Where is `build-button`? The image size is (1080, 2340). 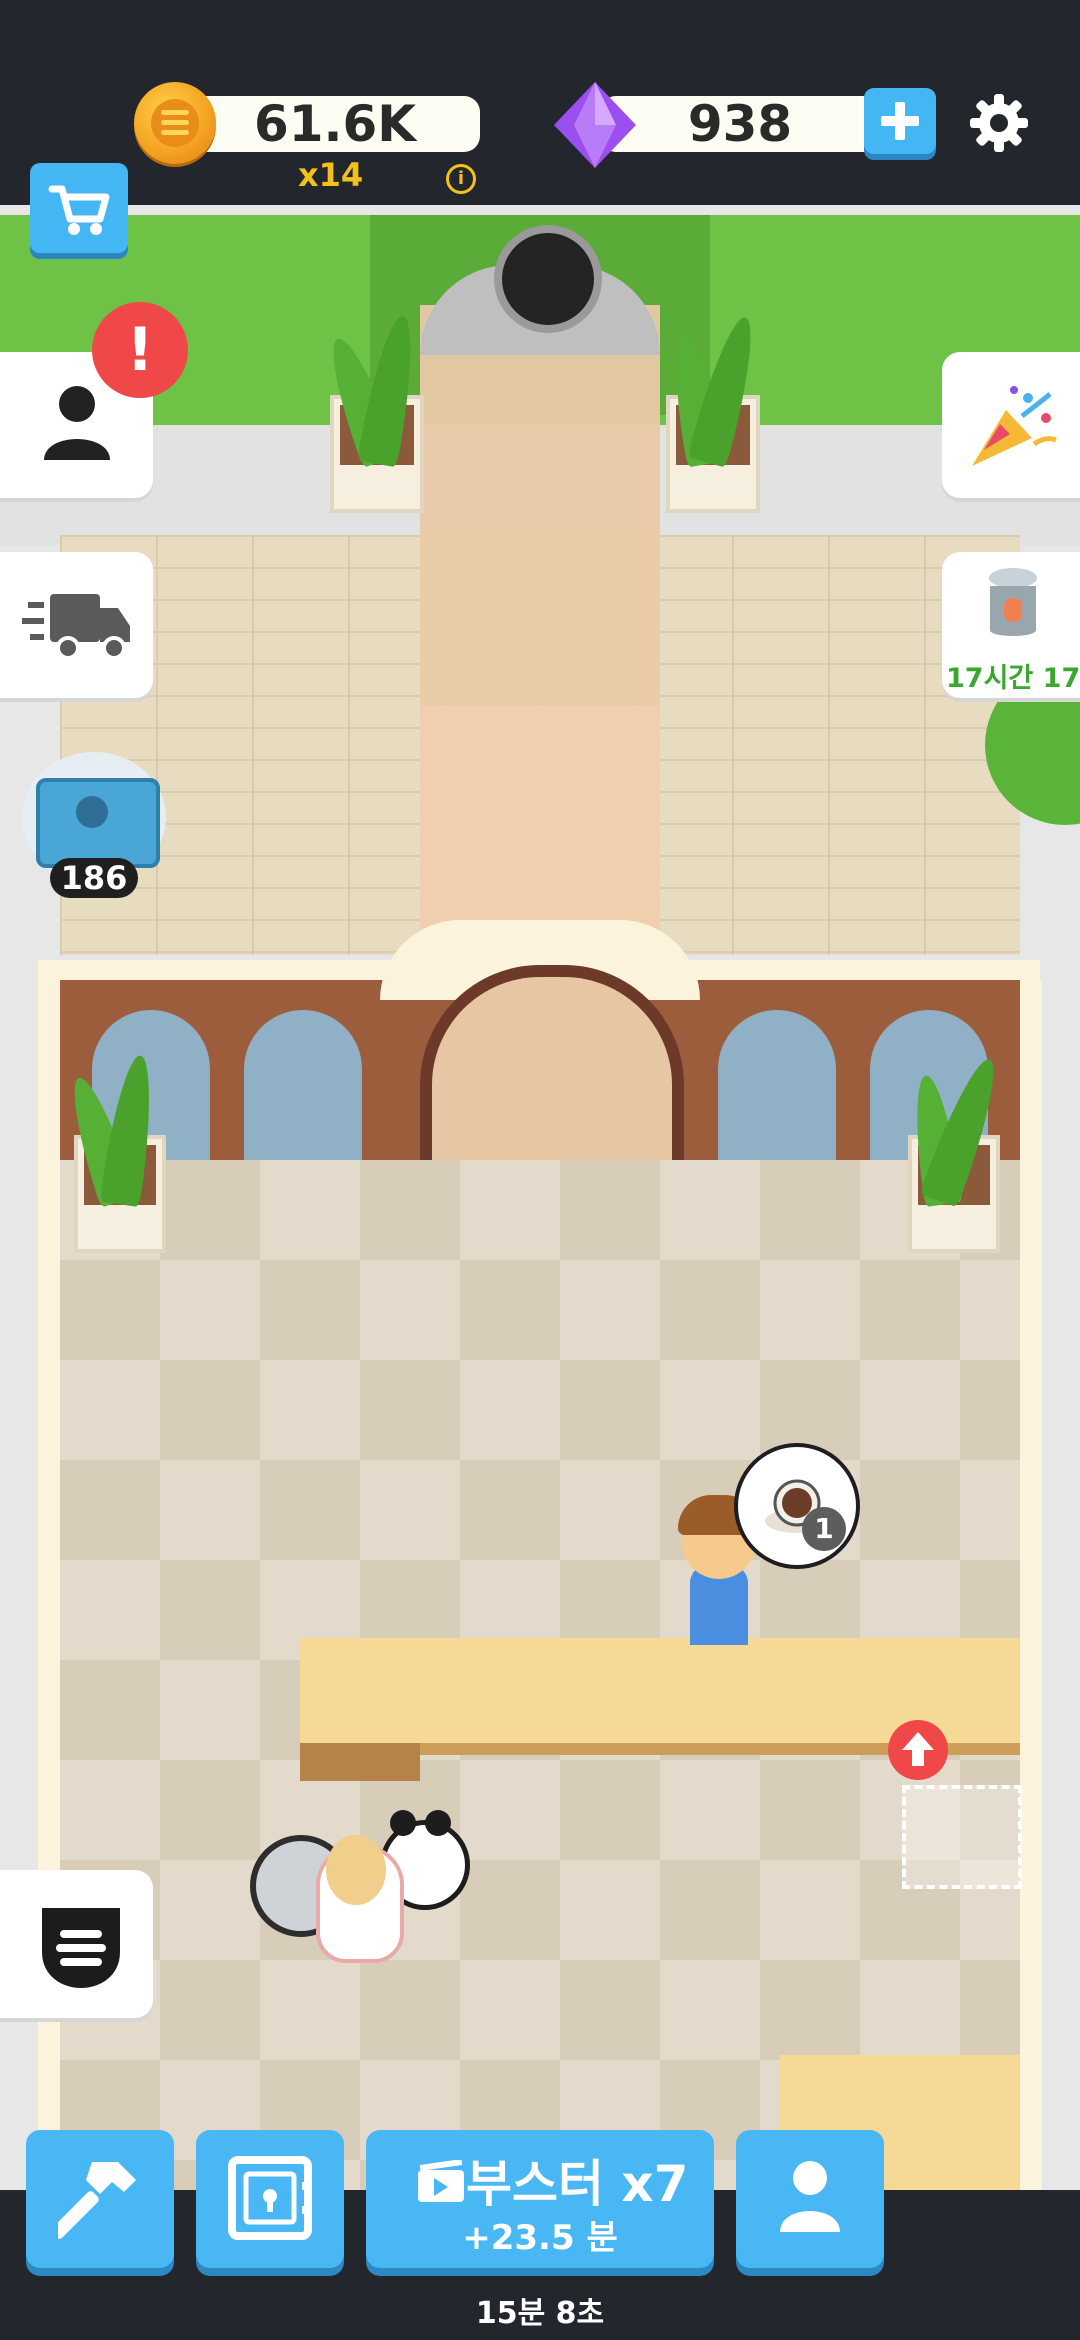
build-button is located at coordinates (100, 2199).